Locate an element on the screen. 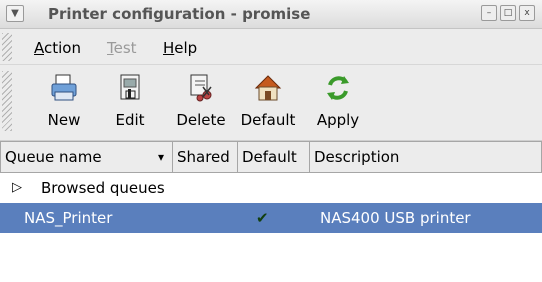 Image resolution: width=542 pixels, height=282 pixels. close-button: x is located at coordinates (527, 13).